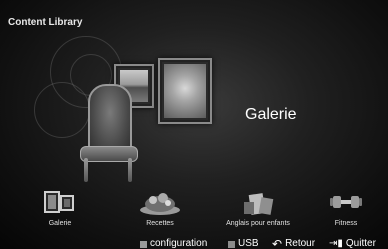 This screenshot has width=388, height=249. Describe the element at coordinates (60, 223) in the screenshot. I see `menu-label: Galerie` at that location.